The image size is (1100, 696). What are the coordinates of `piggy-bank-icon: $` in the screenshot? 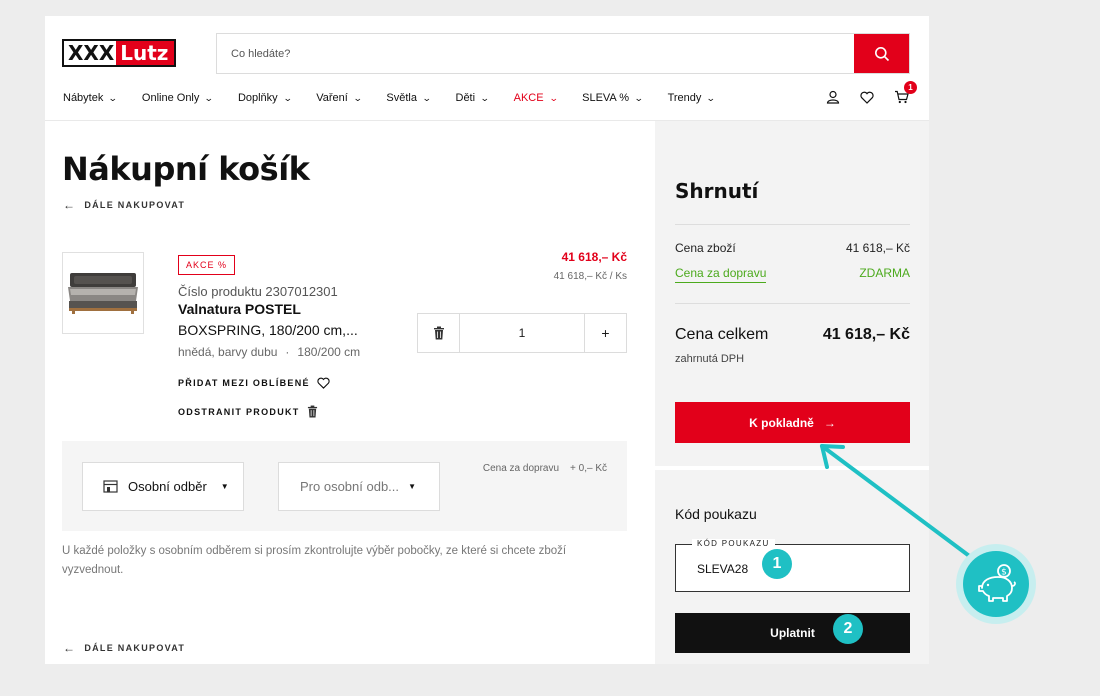 It's located at (997, 583).